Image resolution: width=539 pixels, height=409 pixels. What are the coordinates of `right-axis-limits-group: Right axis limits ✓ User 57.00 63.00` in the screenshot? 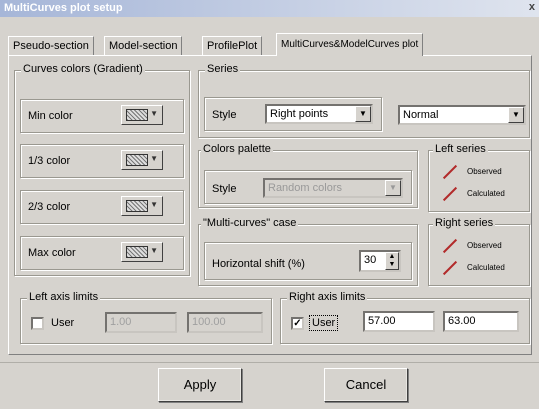 It's located at (405, 317).